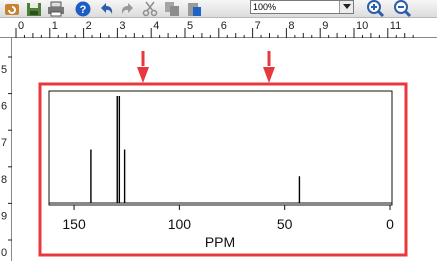 The width and height of the screenshot is (437, 266). Describe the element at coordinates (194, 8) in the screenshot. I see `paste-icon` at that location.